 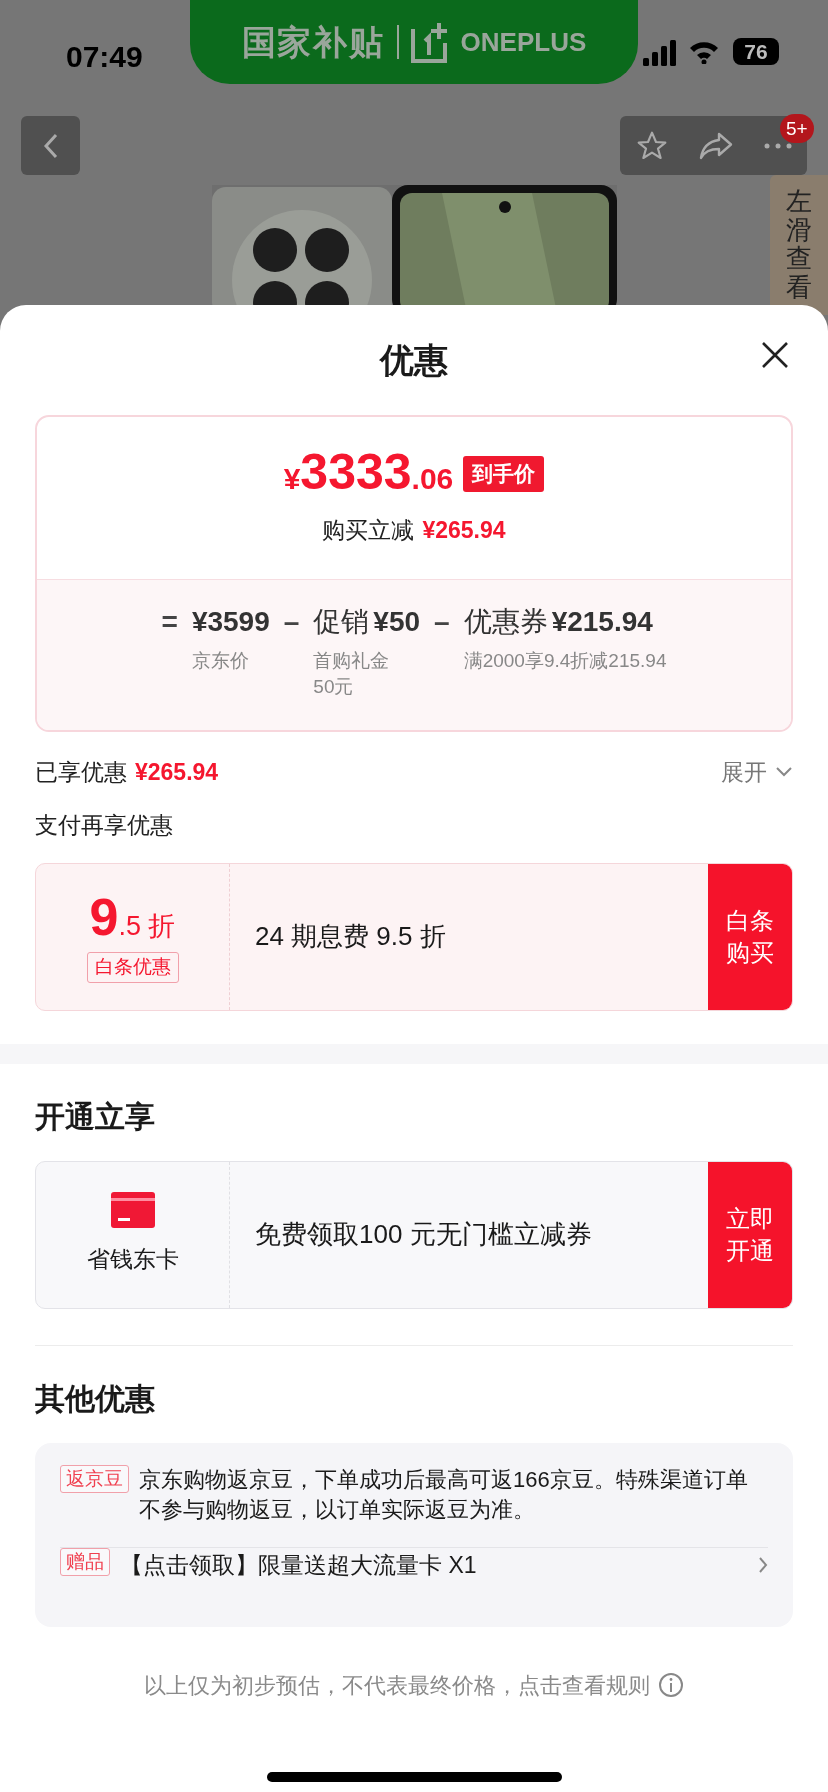 I want to click on offer-description: 24 期息费 9.5 折, so click(x=350, y=936).